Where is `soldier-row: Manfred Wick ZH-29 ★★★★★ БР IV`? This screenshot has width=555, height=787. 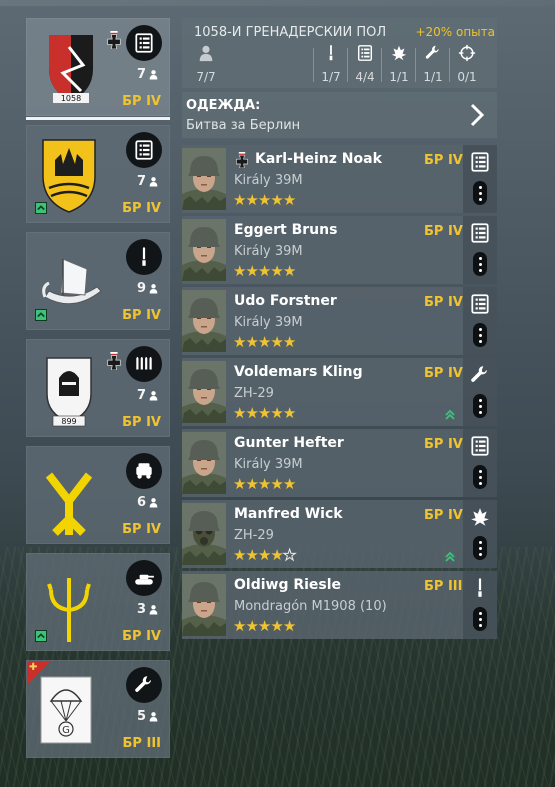
soldier-row: Manfred Wick ZH-29 ★★★★★ БР IV is located at coordinates (339, 534).